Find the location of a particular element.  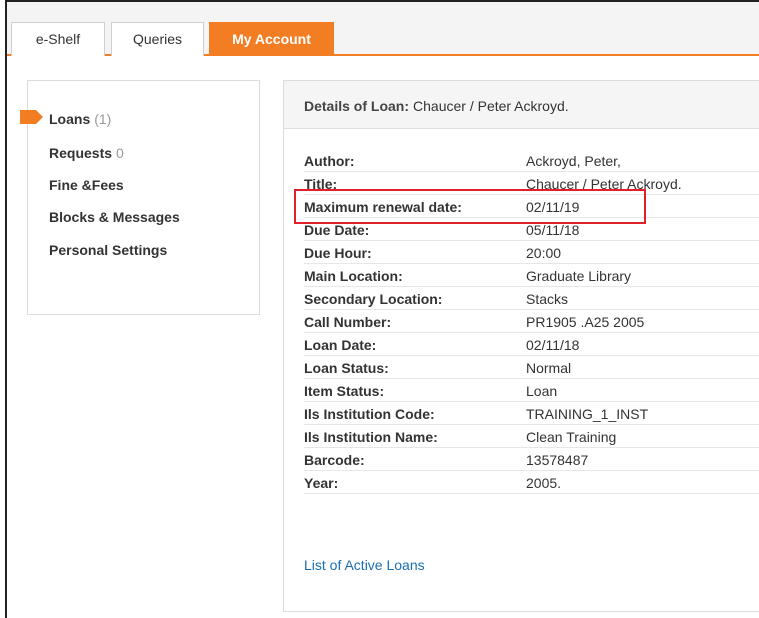

field-row-item-status: Item Status: Loan is located at coordinates (531, 390).